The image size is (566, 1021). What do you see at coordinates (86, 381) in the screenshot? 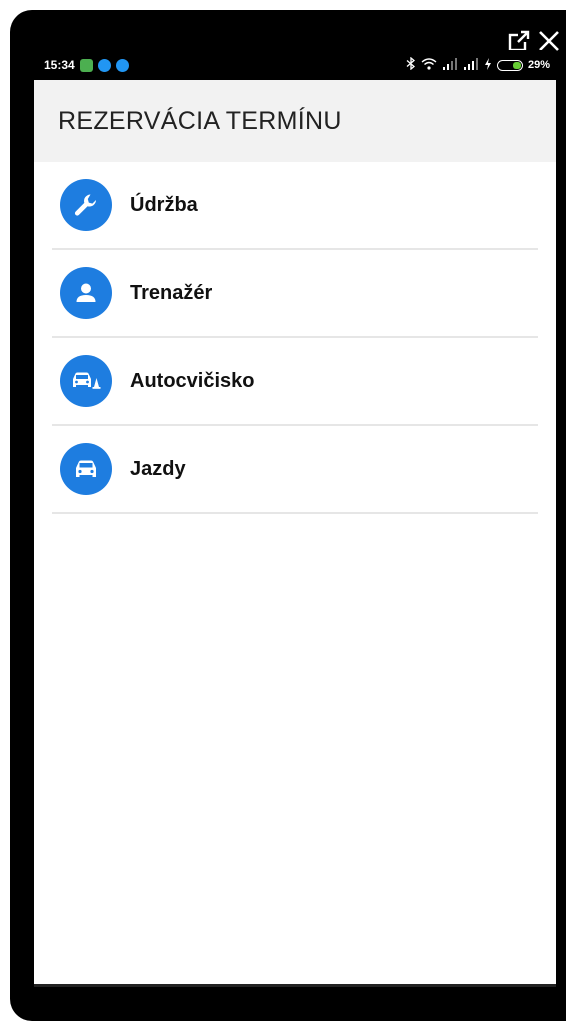
I see `car-cone-icon` at bounding box center [86, 381].